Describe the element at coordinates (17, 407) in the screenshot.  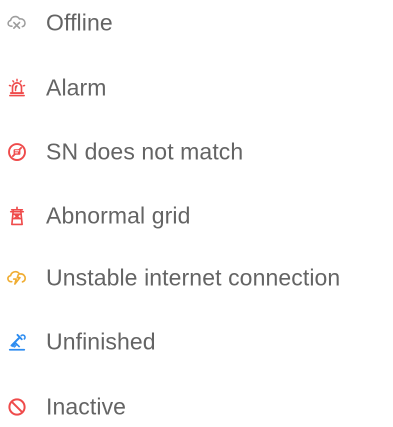
I see `inactive-icon` at that location.